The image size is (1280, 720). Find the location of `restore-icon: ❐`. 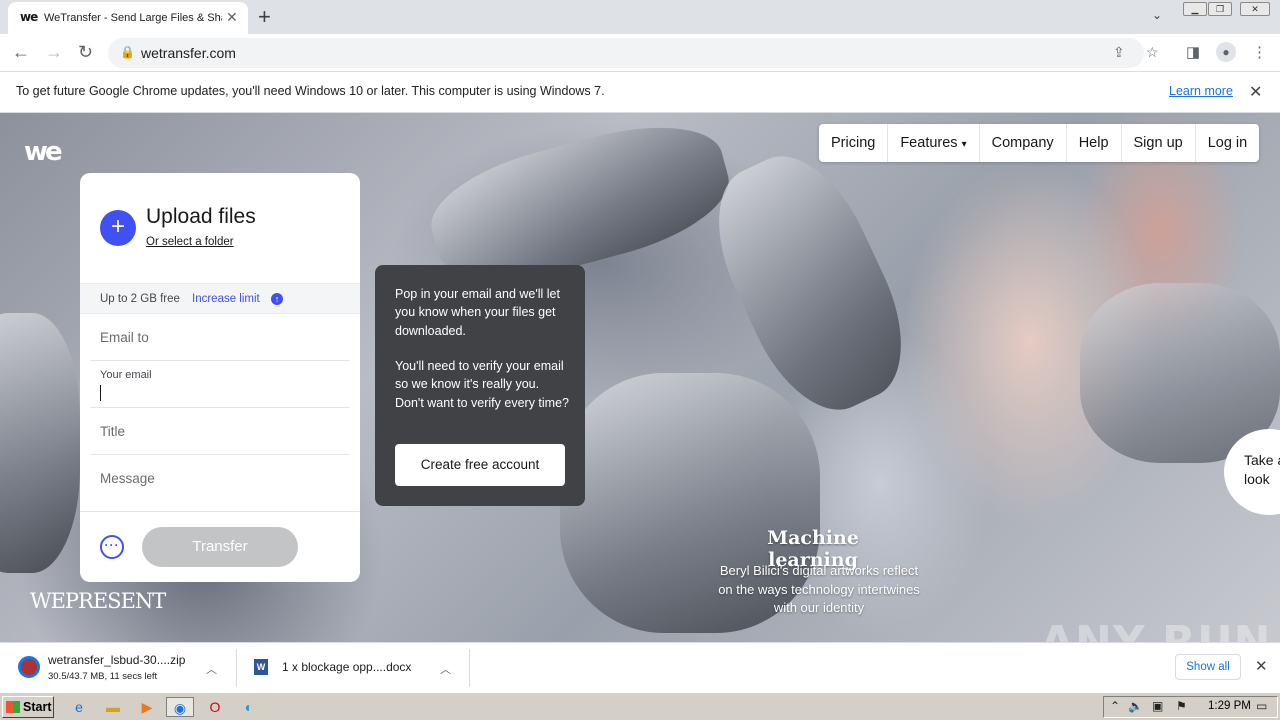

restore-icon: ❐ is located at coordinates (1220, 9).